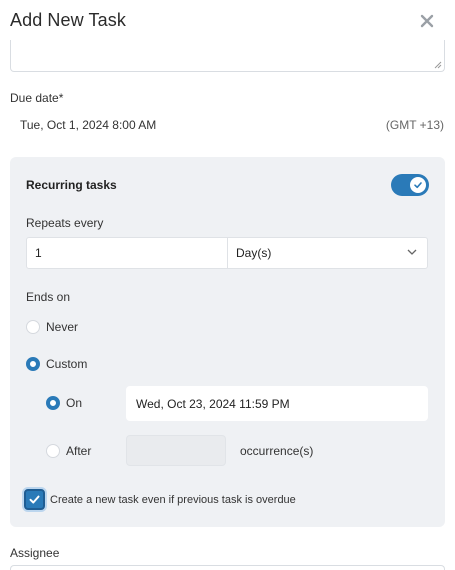 The width and height of the screenshot is (455, 570). Describe the element at coordinates (412, 252) in the screenshot. I see `chevron-down-icon` at that location.